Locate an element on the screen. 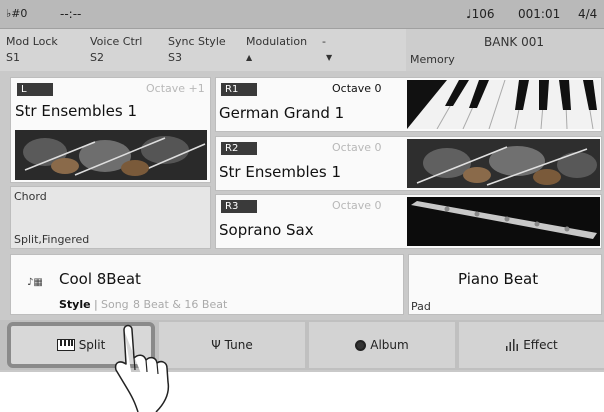 This screenshot has width=604, height=412. measure-counter: 001:01 is located at coordinates (539, 14).